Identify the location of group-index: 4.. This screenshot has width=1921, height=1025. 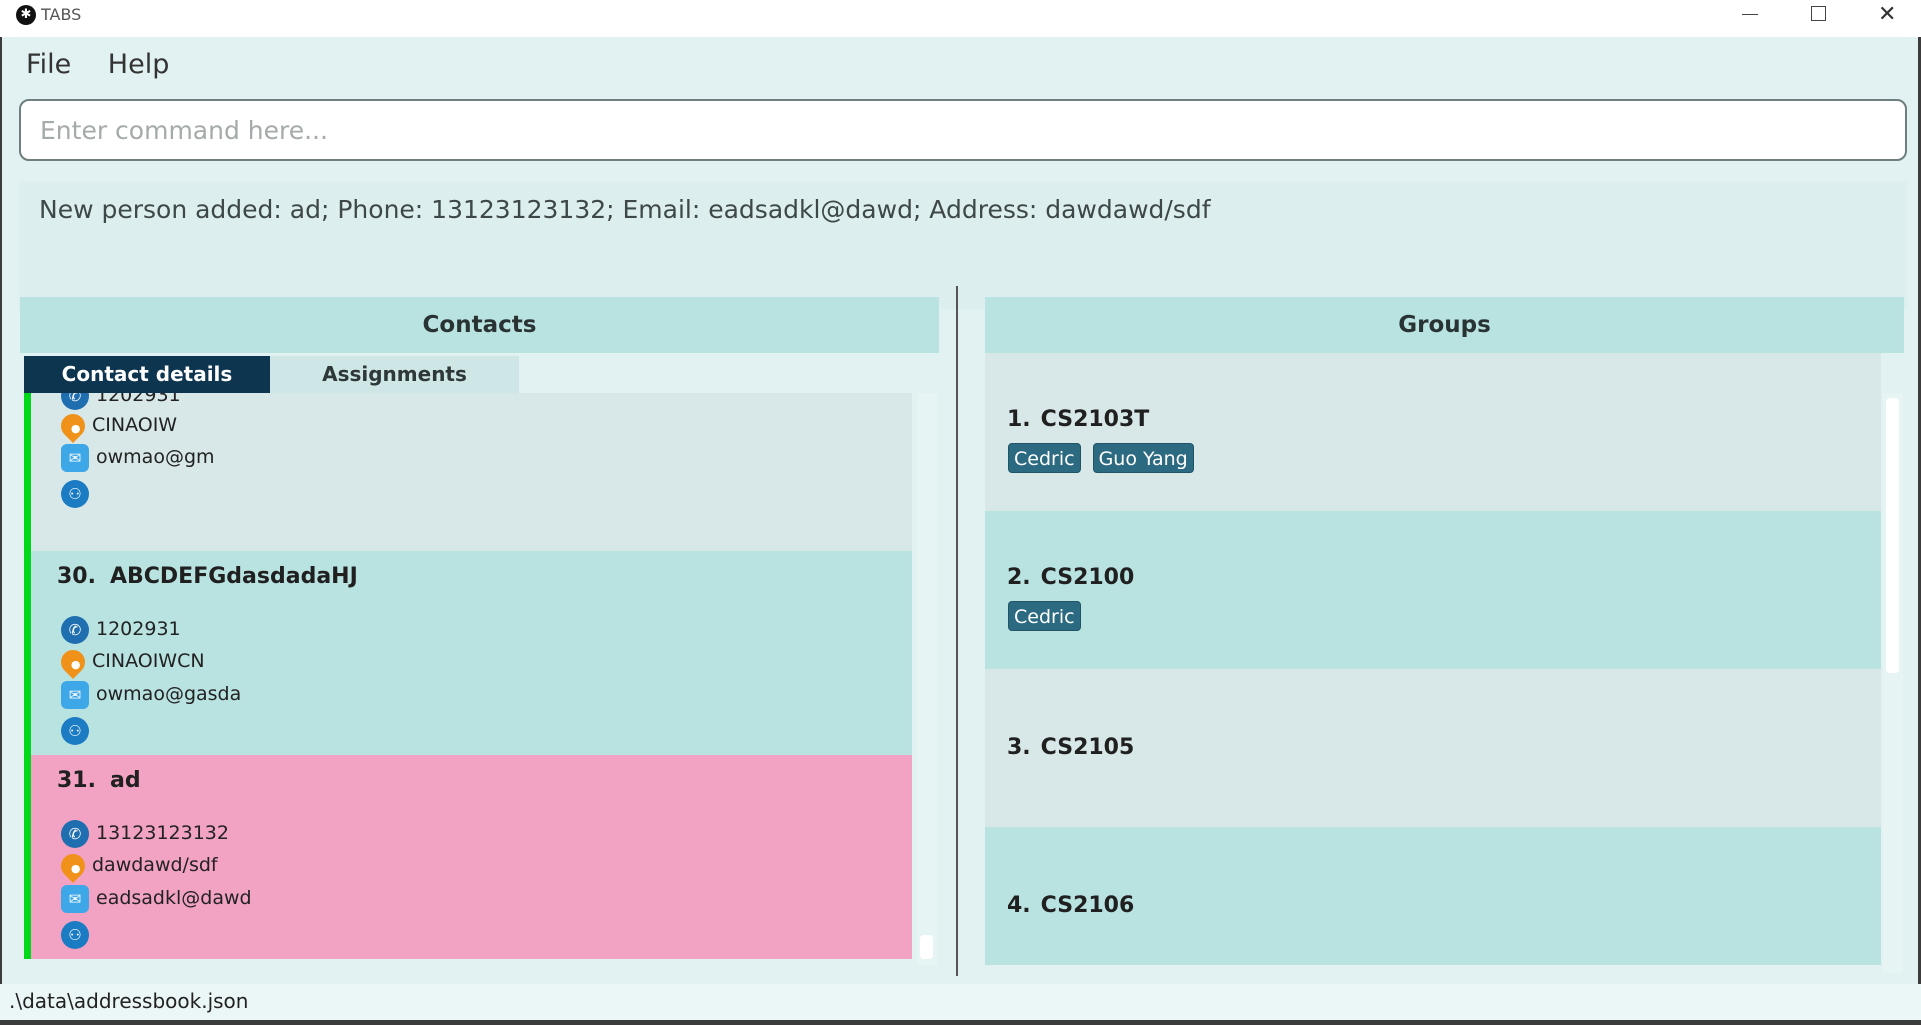
(1019, 905).